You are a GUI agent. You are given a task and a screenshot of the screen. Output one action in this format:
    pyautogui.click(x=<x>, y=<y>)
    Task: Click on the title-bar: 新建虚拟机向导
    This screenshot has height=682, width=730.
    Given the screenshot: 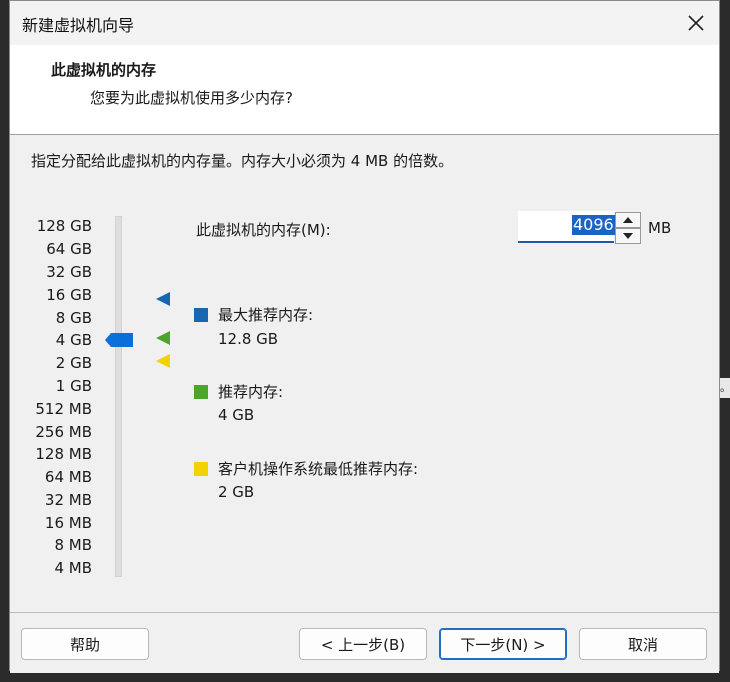 What is the action you would take?
    pyautogui.click(x=364, y=23)
    